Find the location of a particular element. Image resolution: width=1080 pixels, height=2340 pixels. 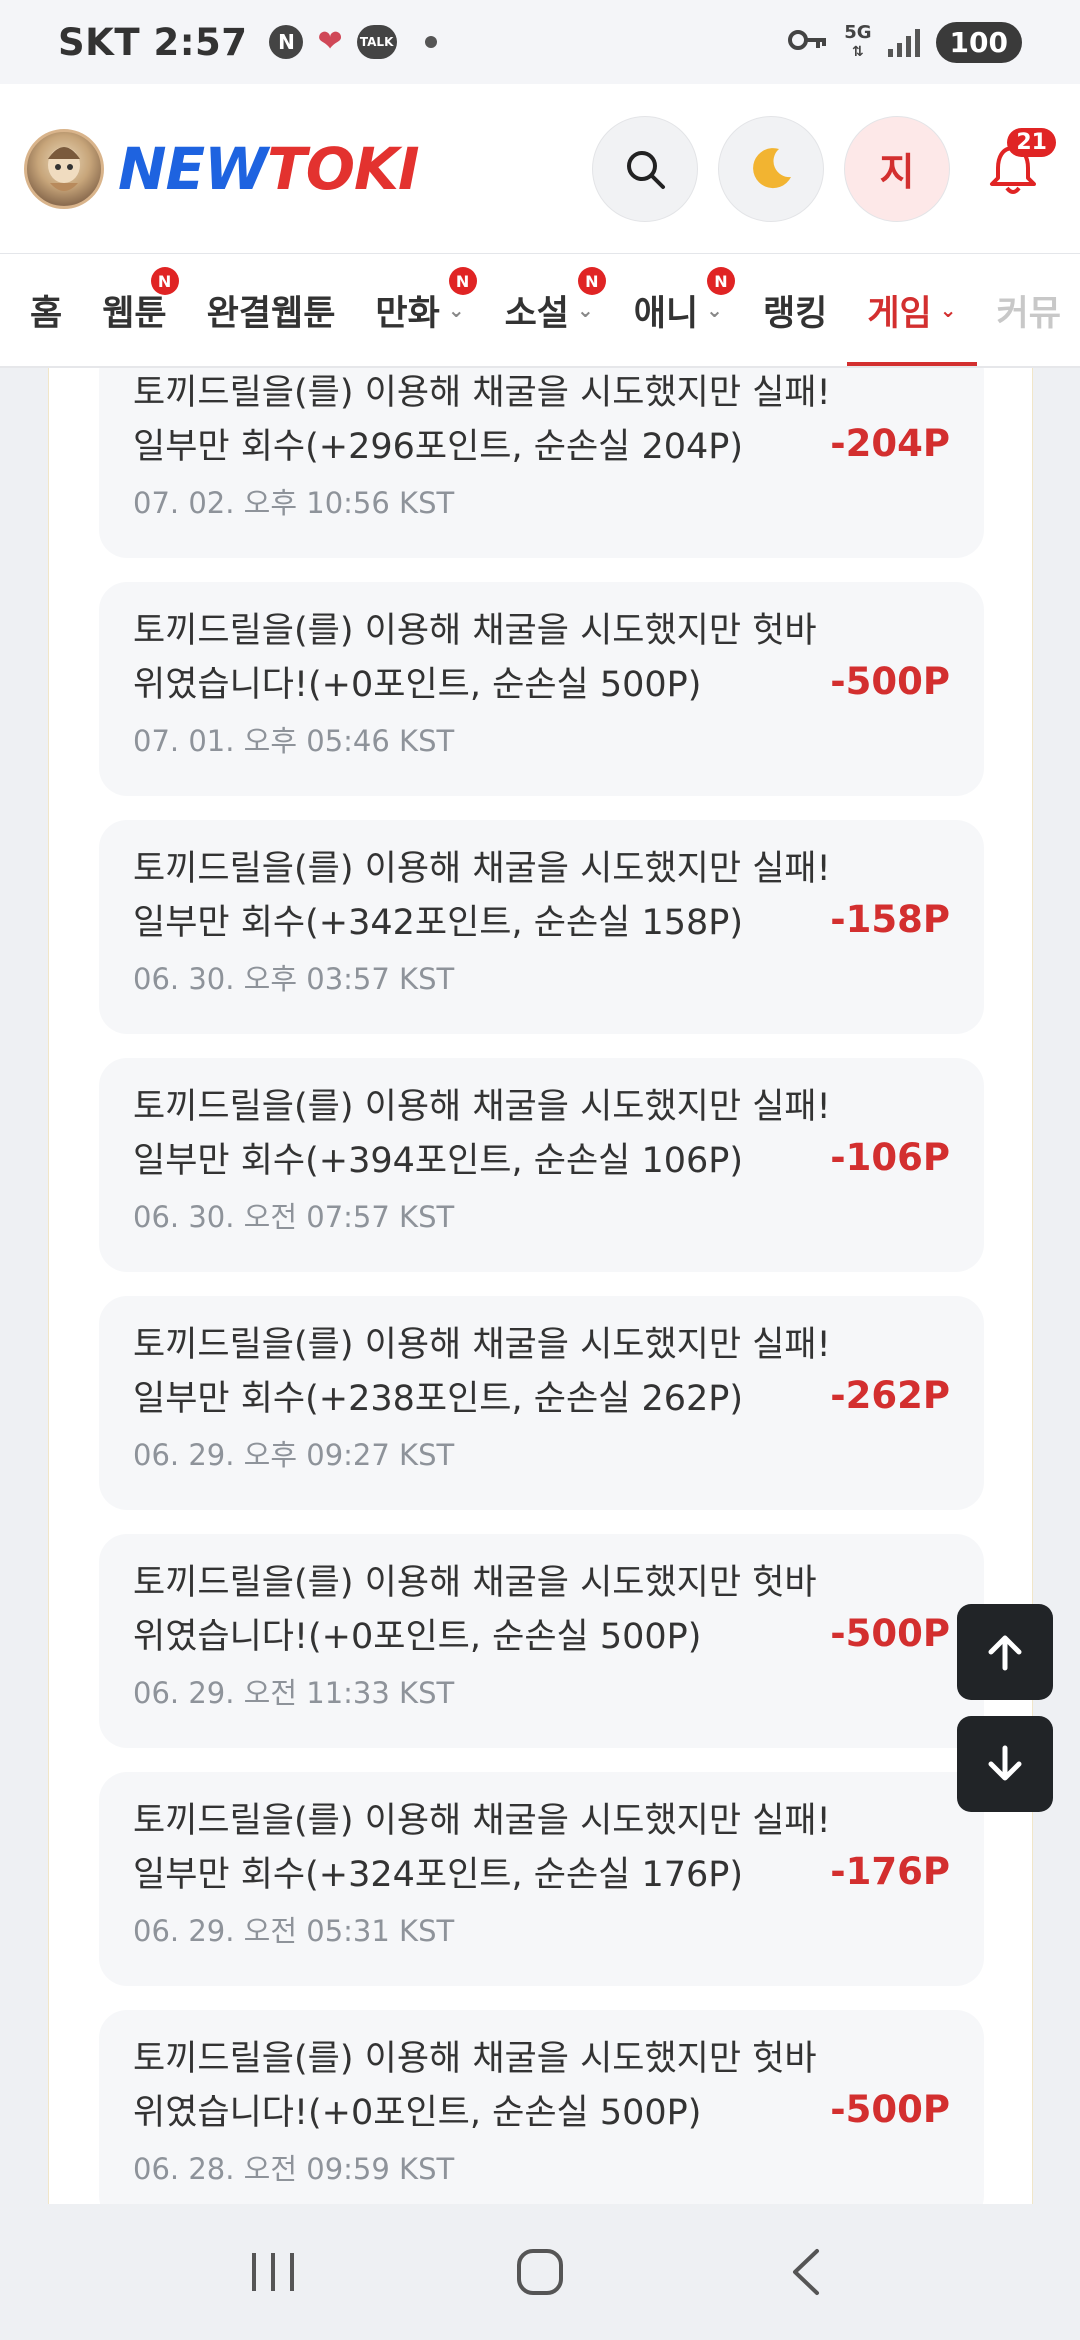

notification-count-badge: 21 is located at coordinates (1031, 142).